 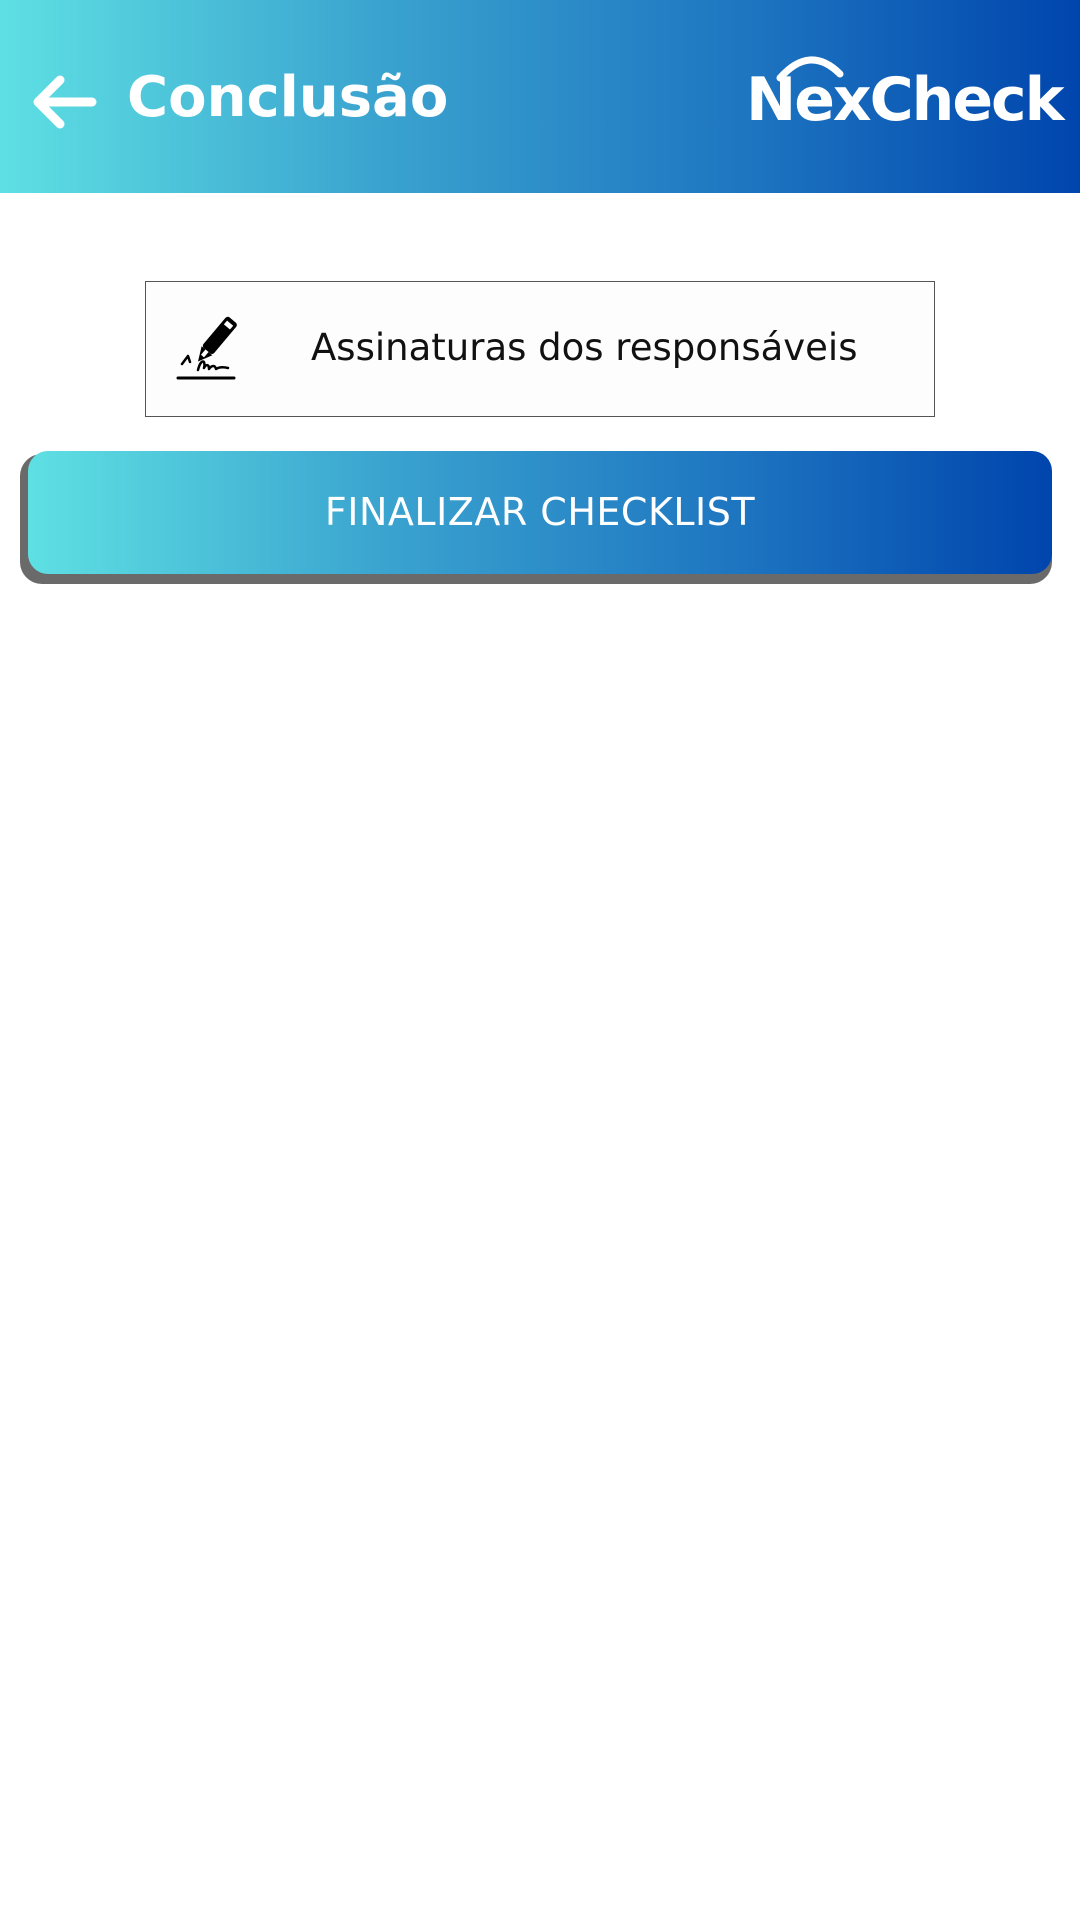 I want to click on finish-checklist-button: FINALIZAR CHECKLIST, so click(x=540, y=512).